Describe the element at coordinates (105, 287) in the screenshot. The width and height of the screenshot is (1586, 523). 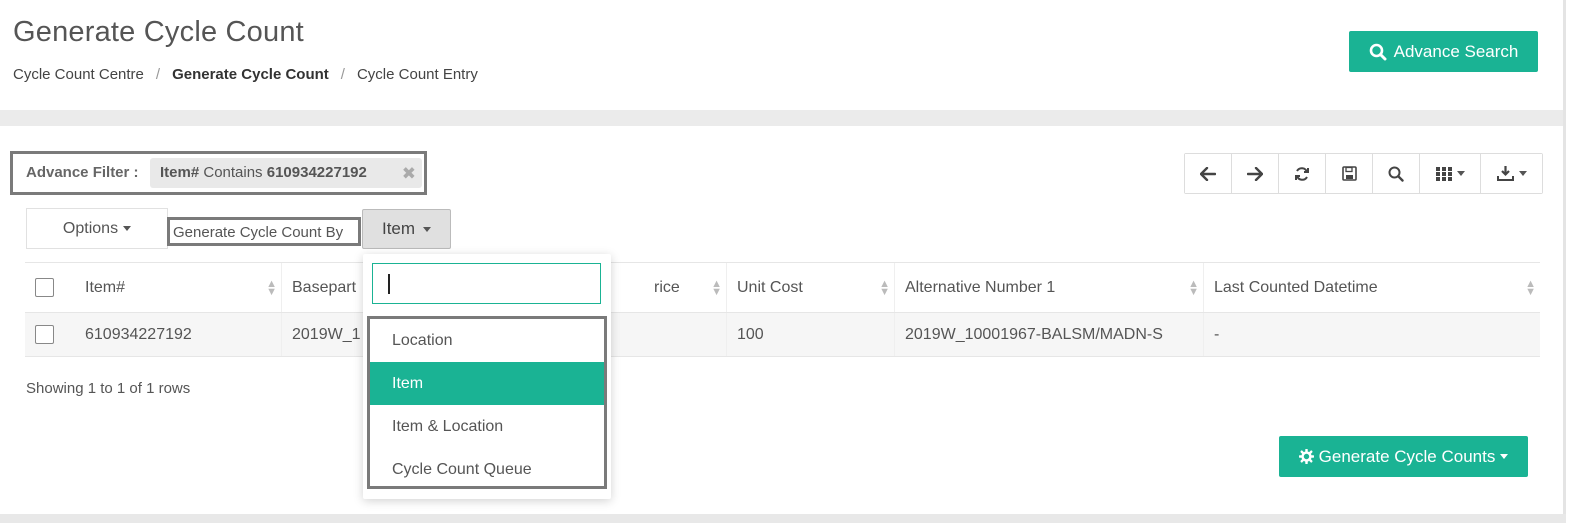
I see `column-header-label: Item#` at that location.